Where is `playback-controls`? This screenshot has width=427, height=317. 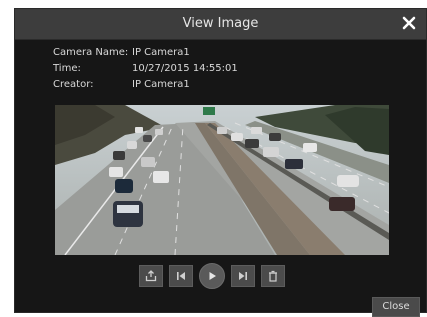
playback-controls is located at coordinates (212, 276).